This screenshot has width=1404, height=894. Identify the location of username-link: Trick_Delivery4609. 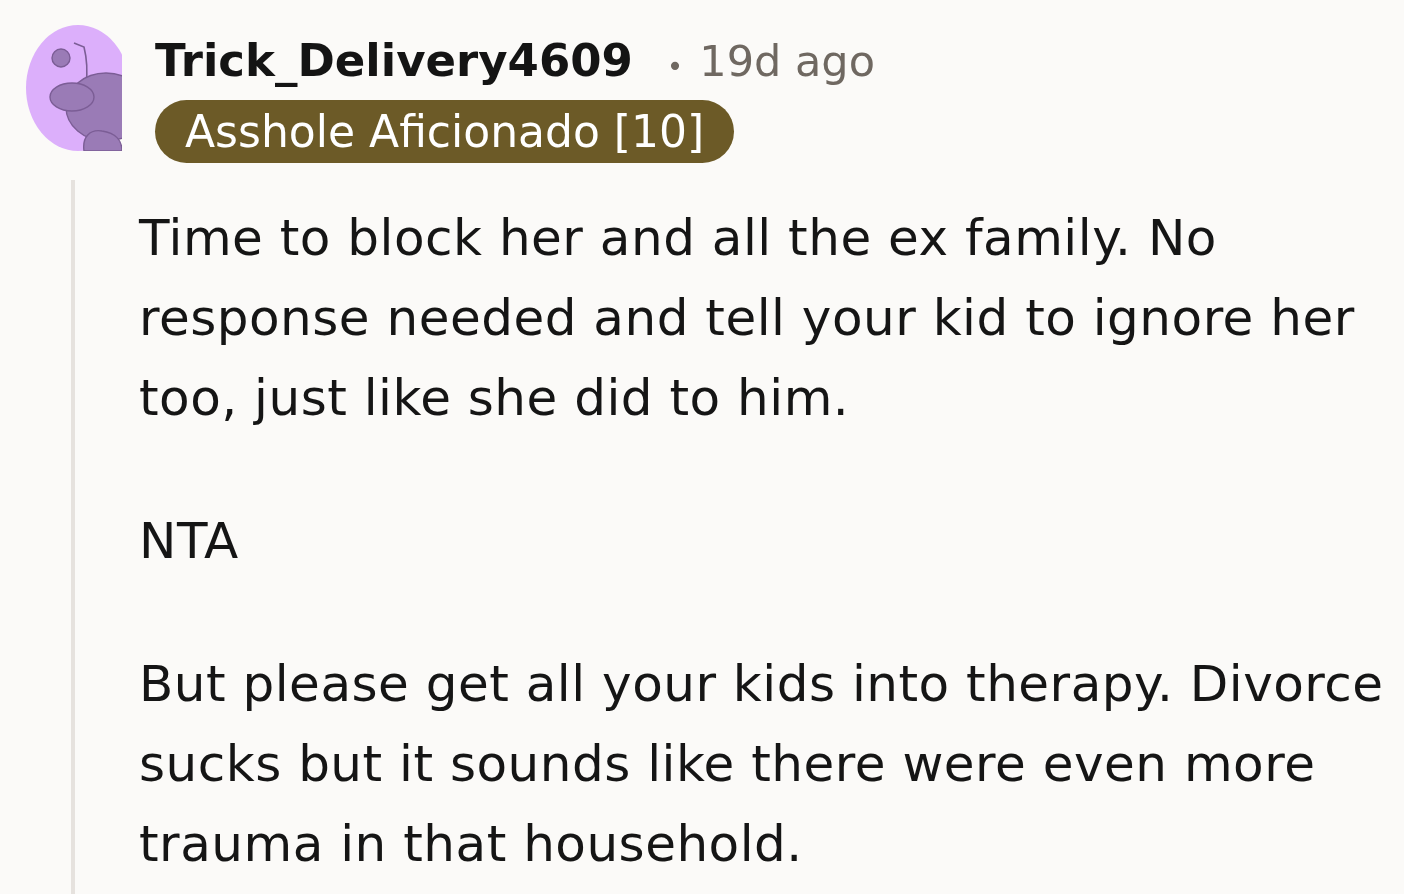
(394, 61).